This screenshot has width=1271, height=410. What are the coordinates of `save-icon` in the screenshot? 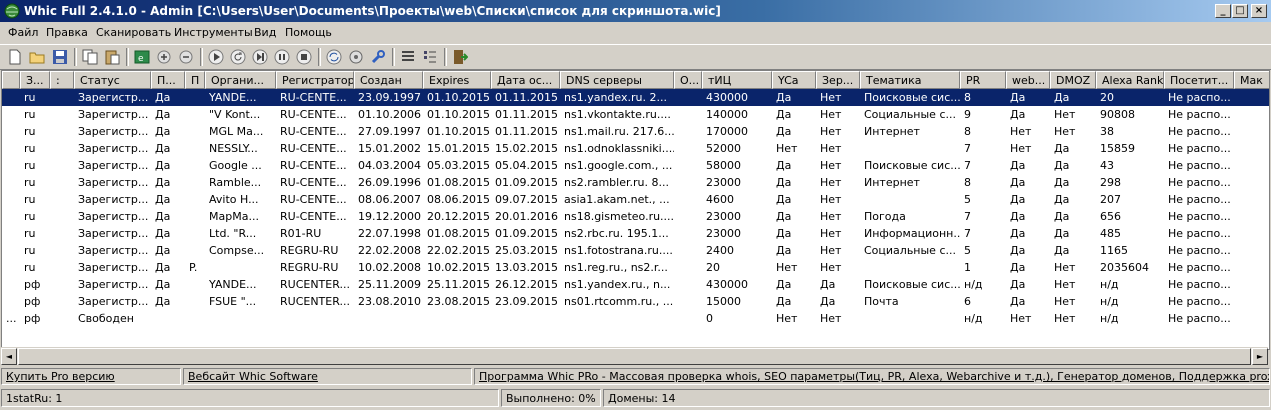 It's located at (60, 57).